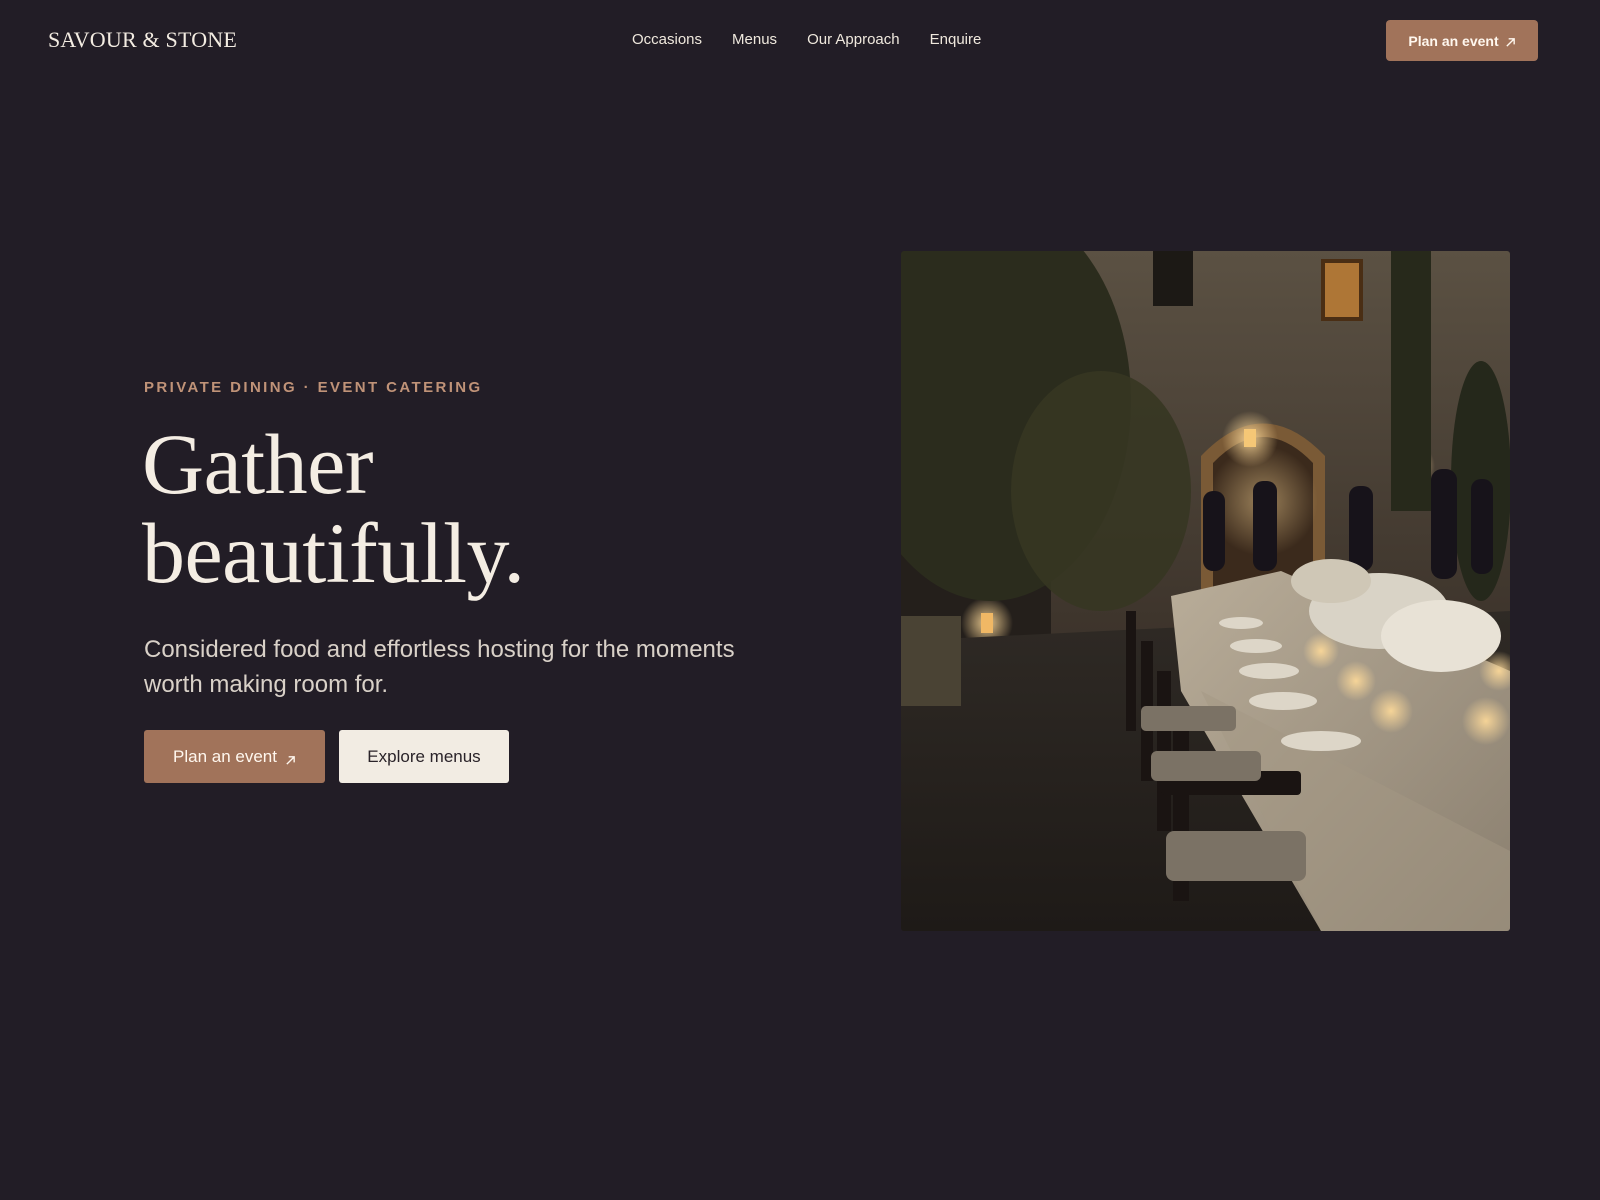  Describe the element at coordinates (333, 553) in the screenshot. I see `hero-headline-line-2: beautifully.` at that location.